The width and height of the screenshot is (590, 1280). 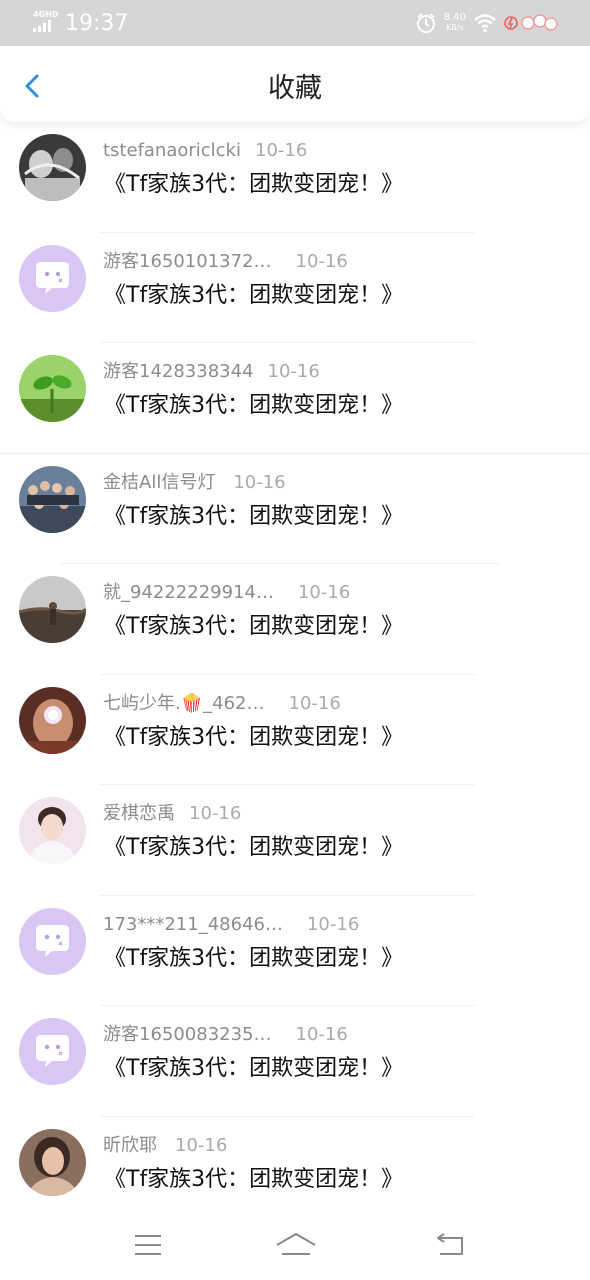 What do you see at coordinates (531, 22) in the screenshot?
I see `battery-charging-icon` at bounding box center [531, 22].